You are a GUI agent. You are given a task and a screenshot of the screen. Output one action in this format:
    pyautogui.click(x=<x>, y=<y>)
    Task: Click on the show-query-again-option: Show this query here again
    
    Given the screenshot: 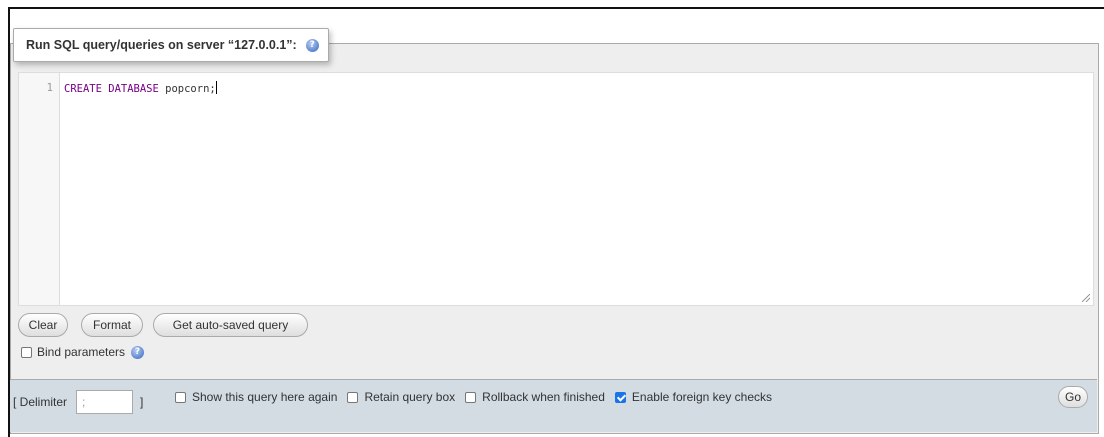 What is the action you would take?
    pyautogui.click(x=256, y=397)
    